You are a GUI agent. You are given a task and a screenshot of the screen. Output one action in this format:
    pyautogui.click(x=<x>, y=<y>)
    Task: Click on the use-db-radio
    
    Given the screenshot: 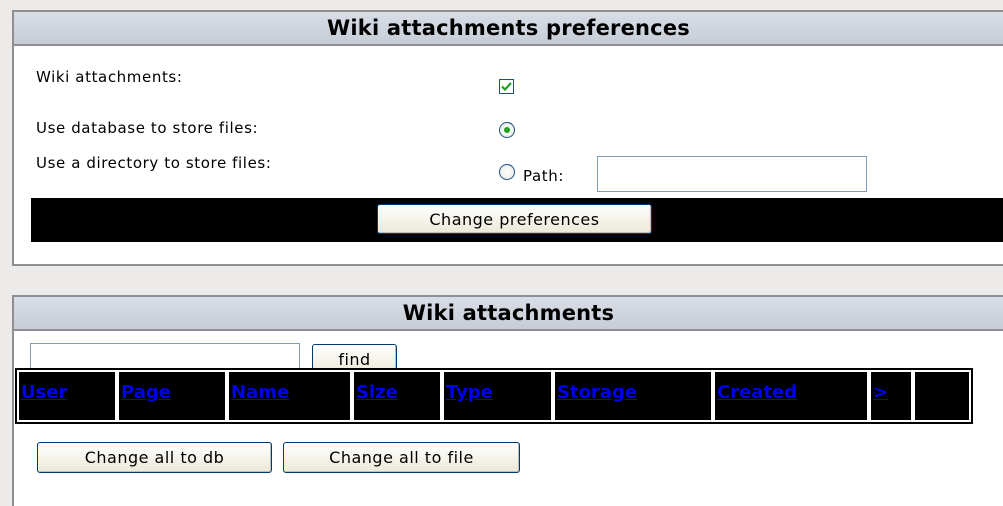 What is the action you would take?
    pyautogui.click(x=507, y=130)
    